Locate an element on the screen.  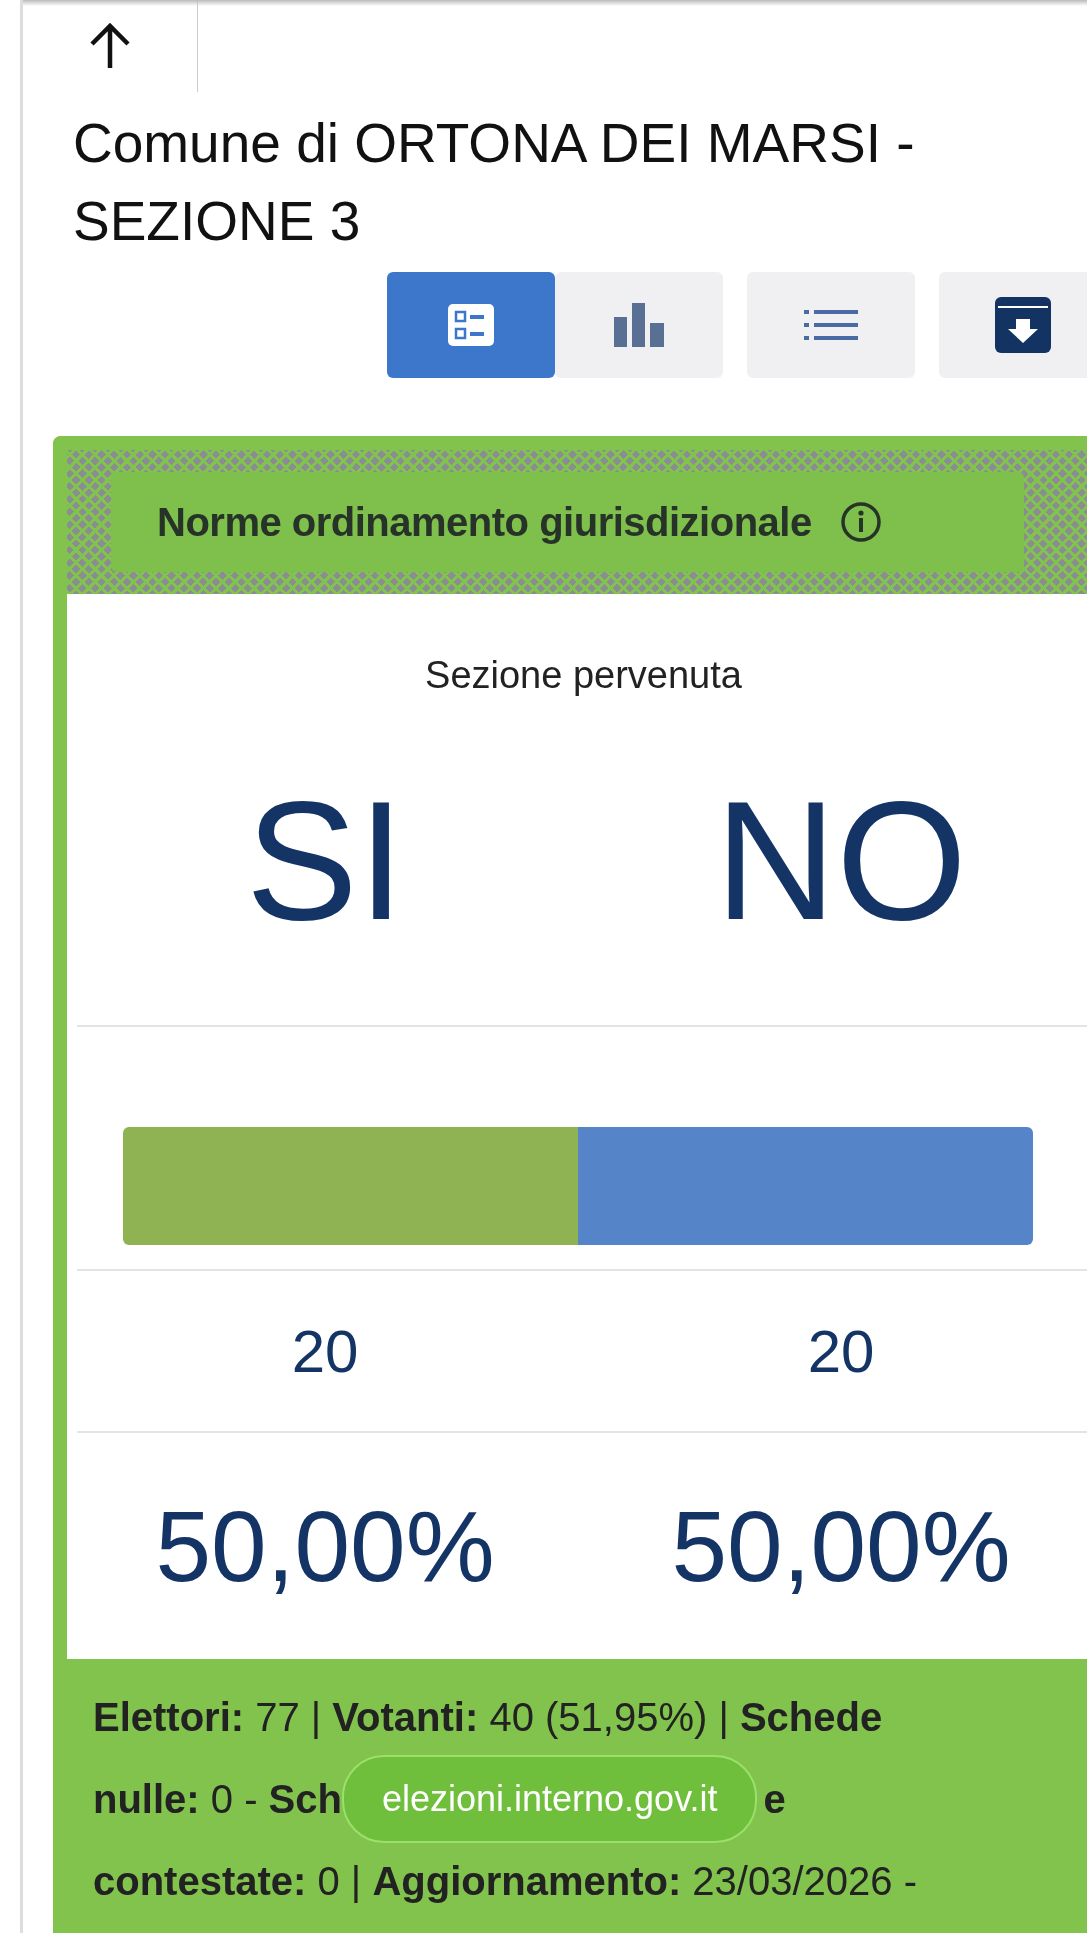
arrow-up-icon is located at coordinates (110, 46).